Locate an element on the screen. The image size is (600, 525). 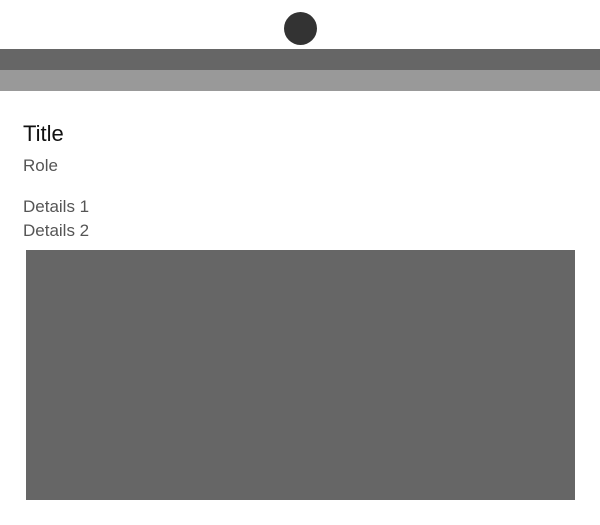
details-list: Details 1 Details 2 is located at coordinates (56, 219).